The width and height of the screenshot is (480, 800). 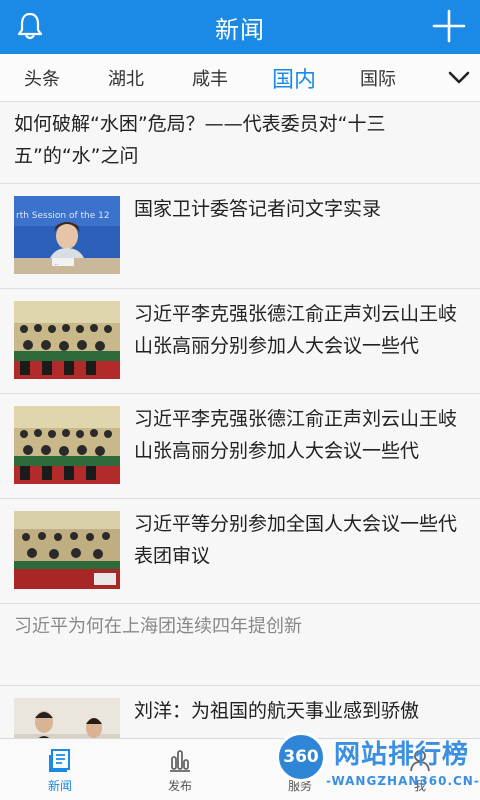 What do you see at coordinates (449, 26) in the screenshot?
I see `plus-icon` at bounding box center [449, 26].